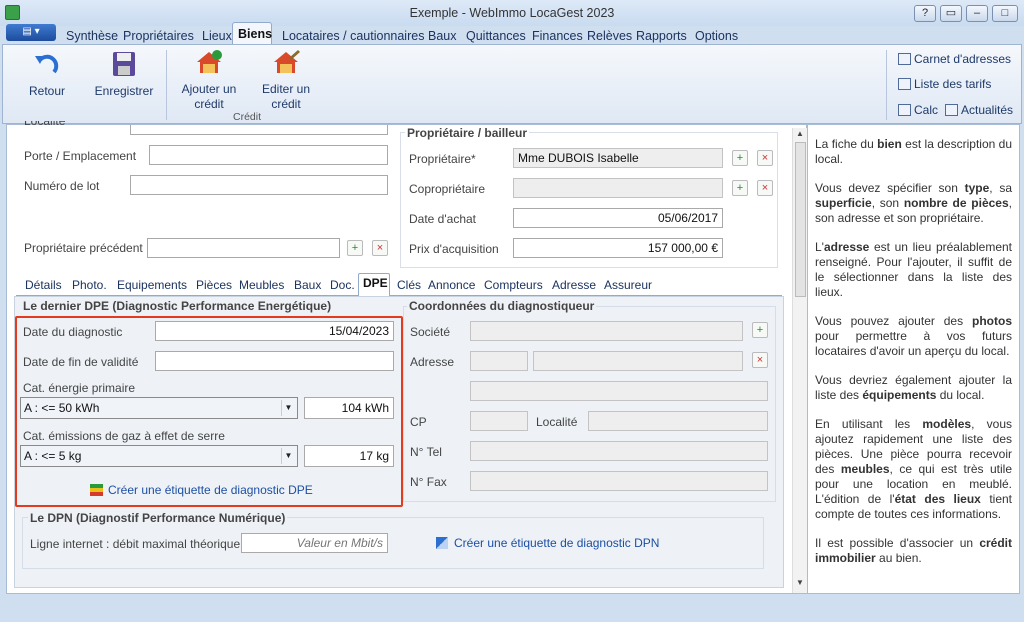  What do you see at coordinates (800, 135) in the screenshot?
I see `scroll-up-icon: ▲` at bounding box center [800, 135].